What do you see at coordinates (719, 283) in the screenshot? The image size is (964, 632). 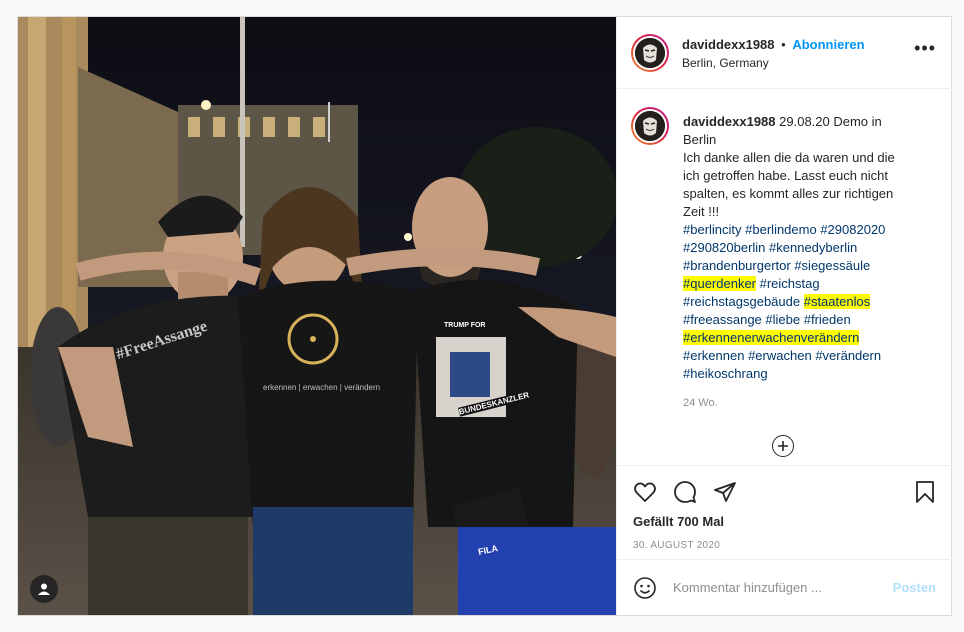 I see `hashtag-link-highlighted: #querdenker` at bounding box center [719, 283].